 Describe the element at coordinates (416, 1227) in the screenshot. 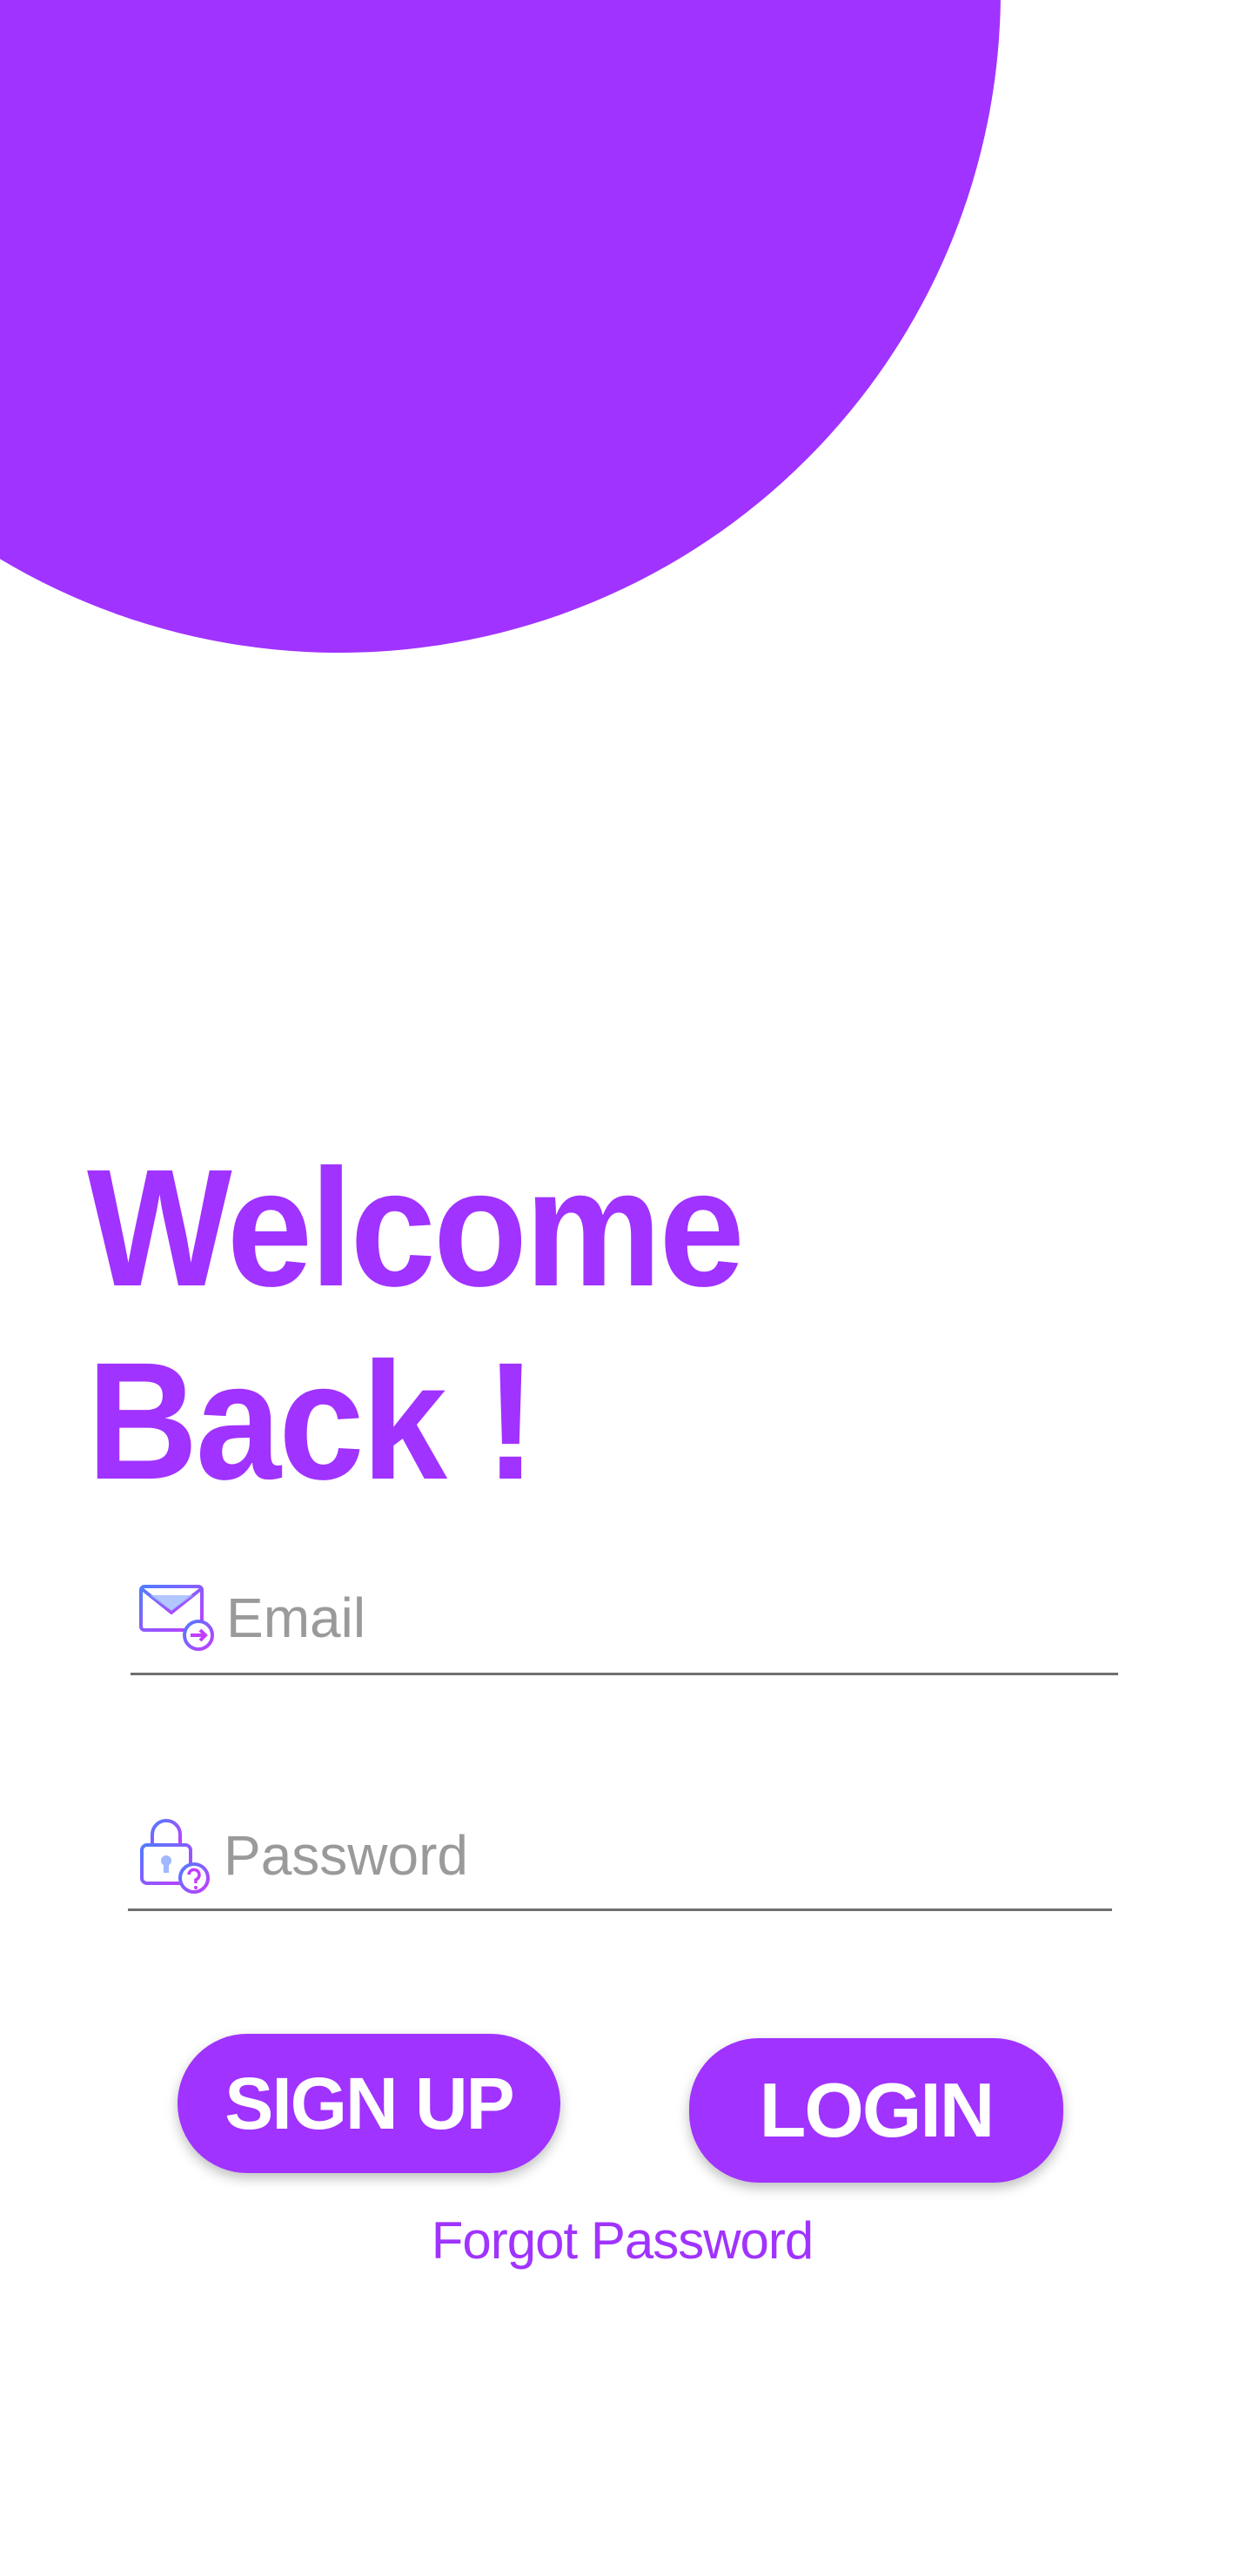

I see `welcome-line-1: Welcome` at that location.